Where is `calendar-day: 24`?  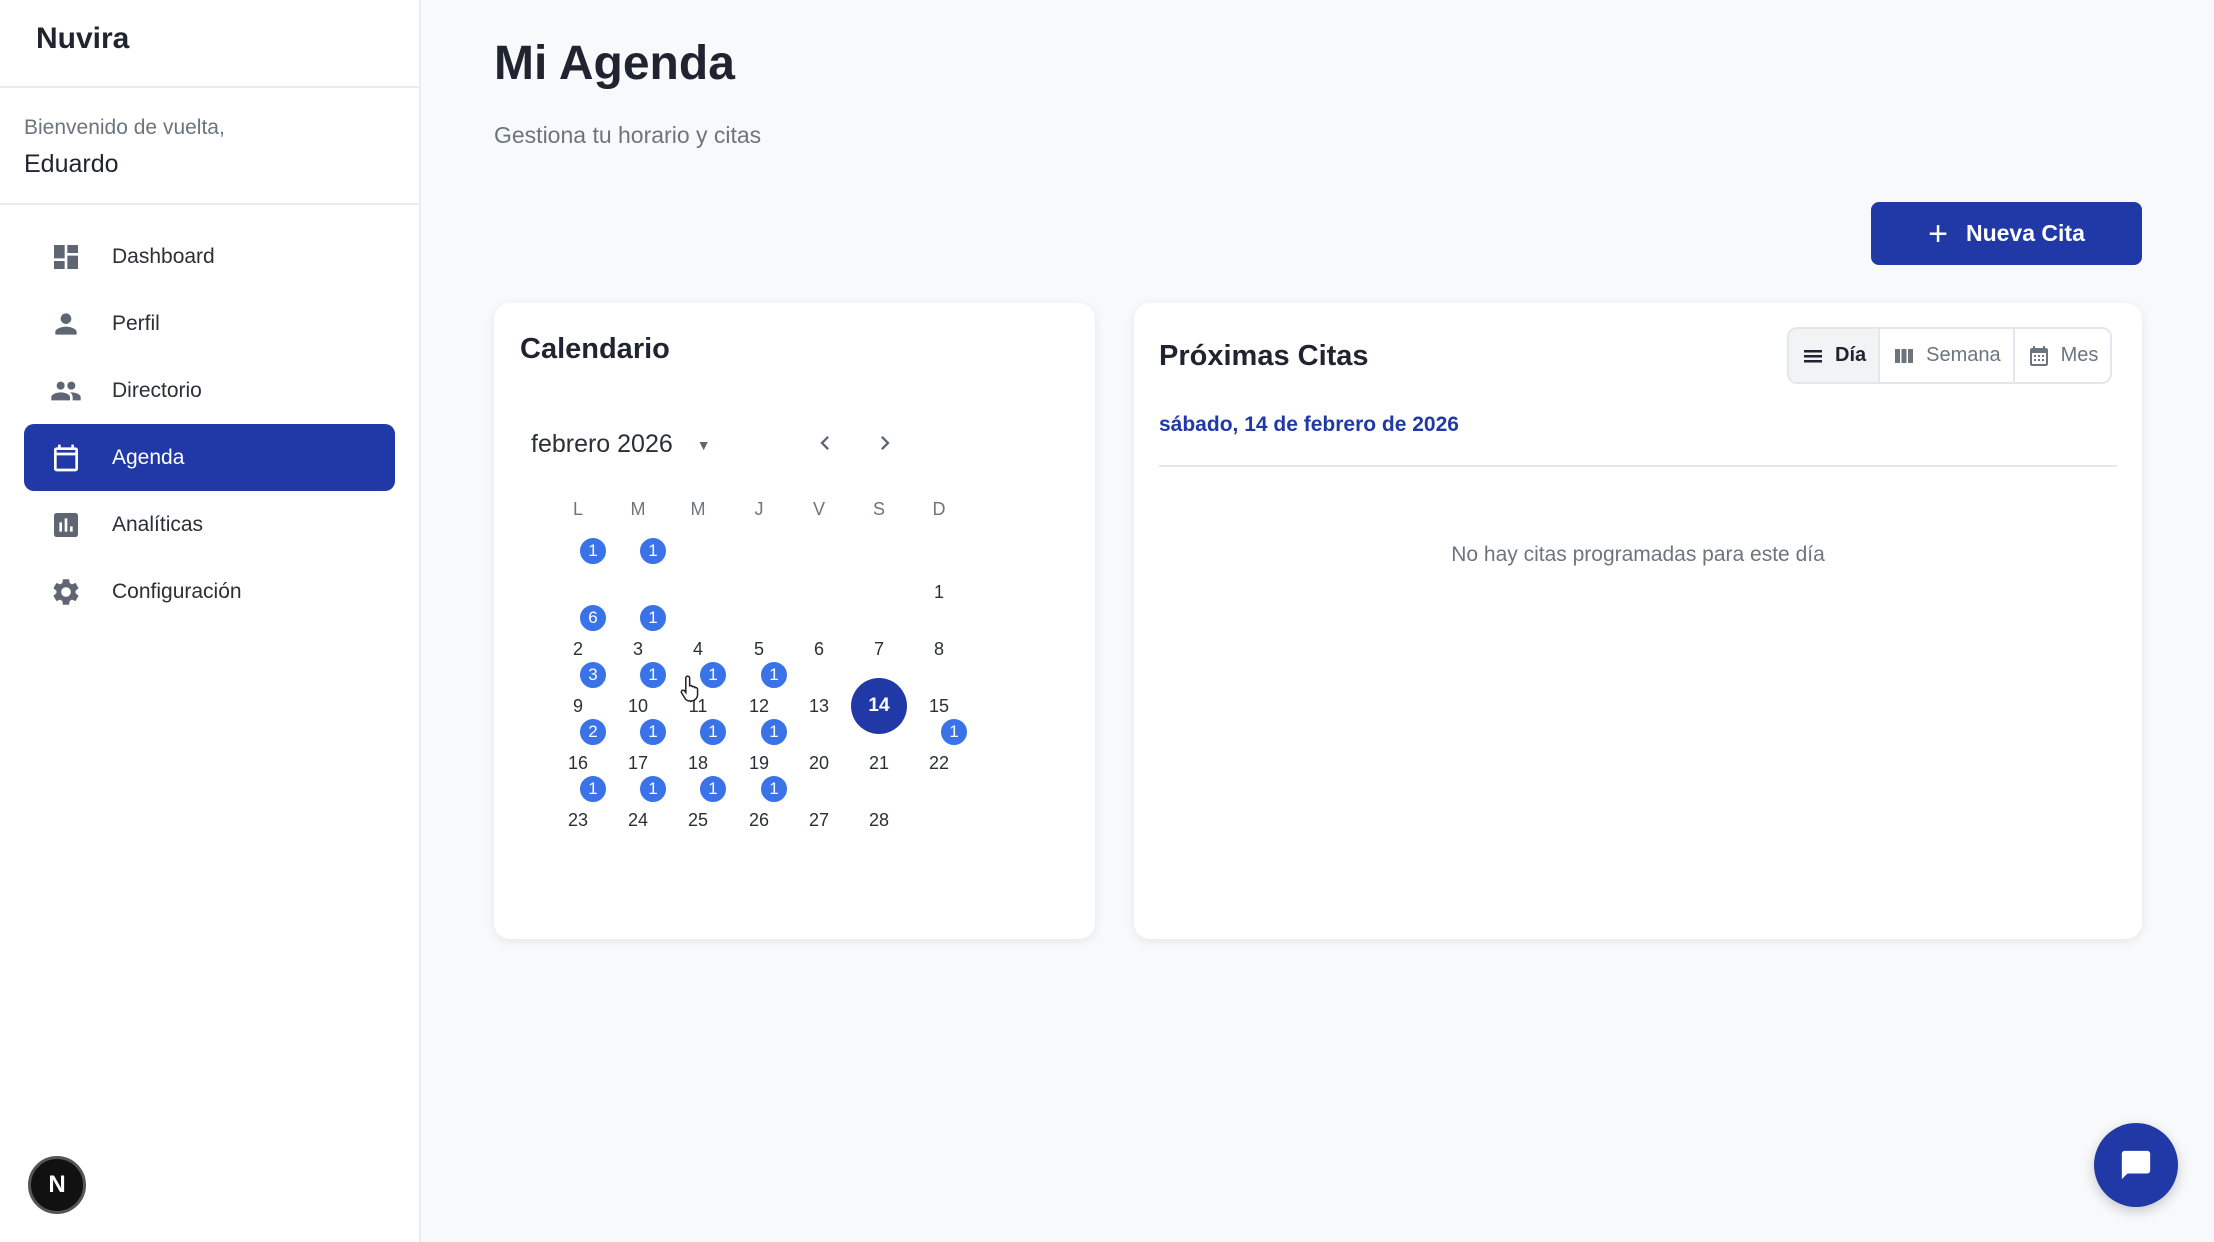 calendar-day: 24 is located at coordinates (638, 820).